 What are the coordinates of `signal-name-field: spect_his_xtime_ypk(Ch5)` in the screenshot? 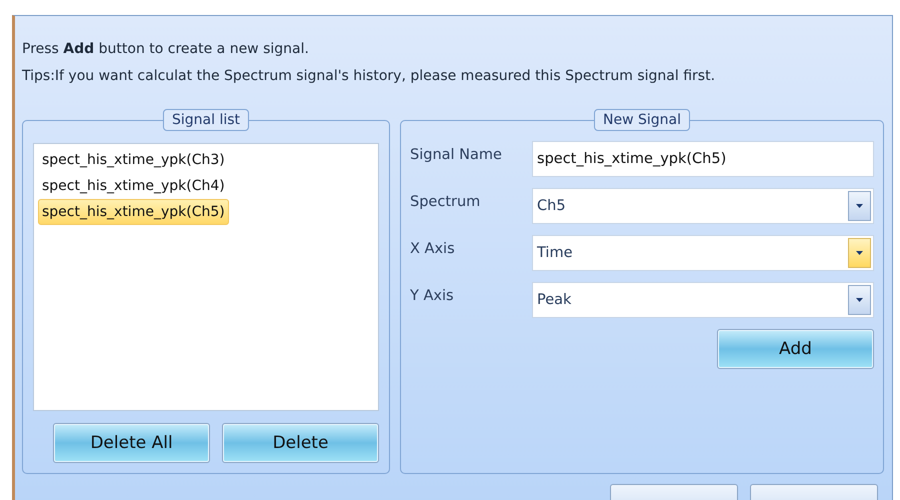 It's located at (703, 159).